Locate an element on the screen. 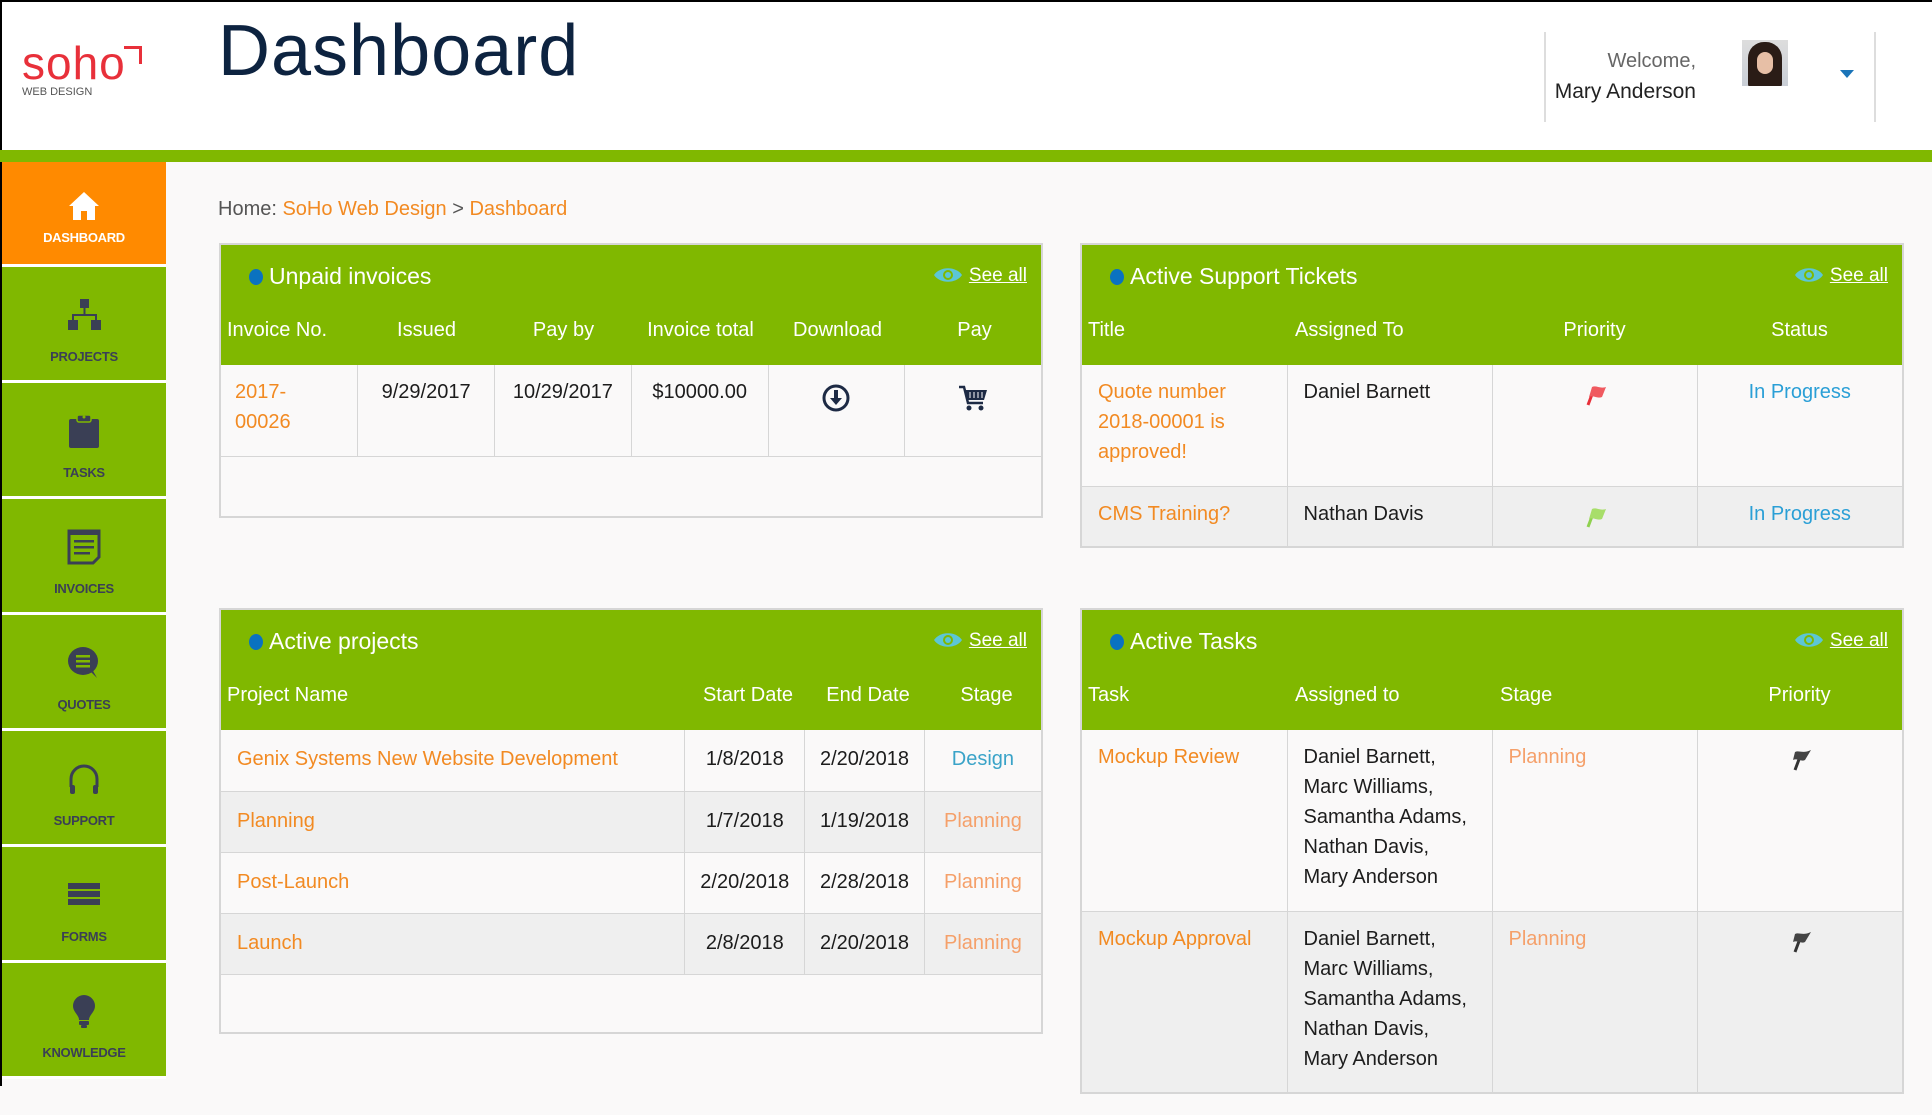 The image size is (1932, 1115). eye-icon is located at coordinates (1809, 275).